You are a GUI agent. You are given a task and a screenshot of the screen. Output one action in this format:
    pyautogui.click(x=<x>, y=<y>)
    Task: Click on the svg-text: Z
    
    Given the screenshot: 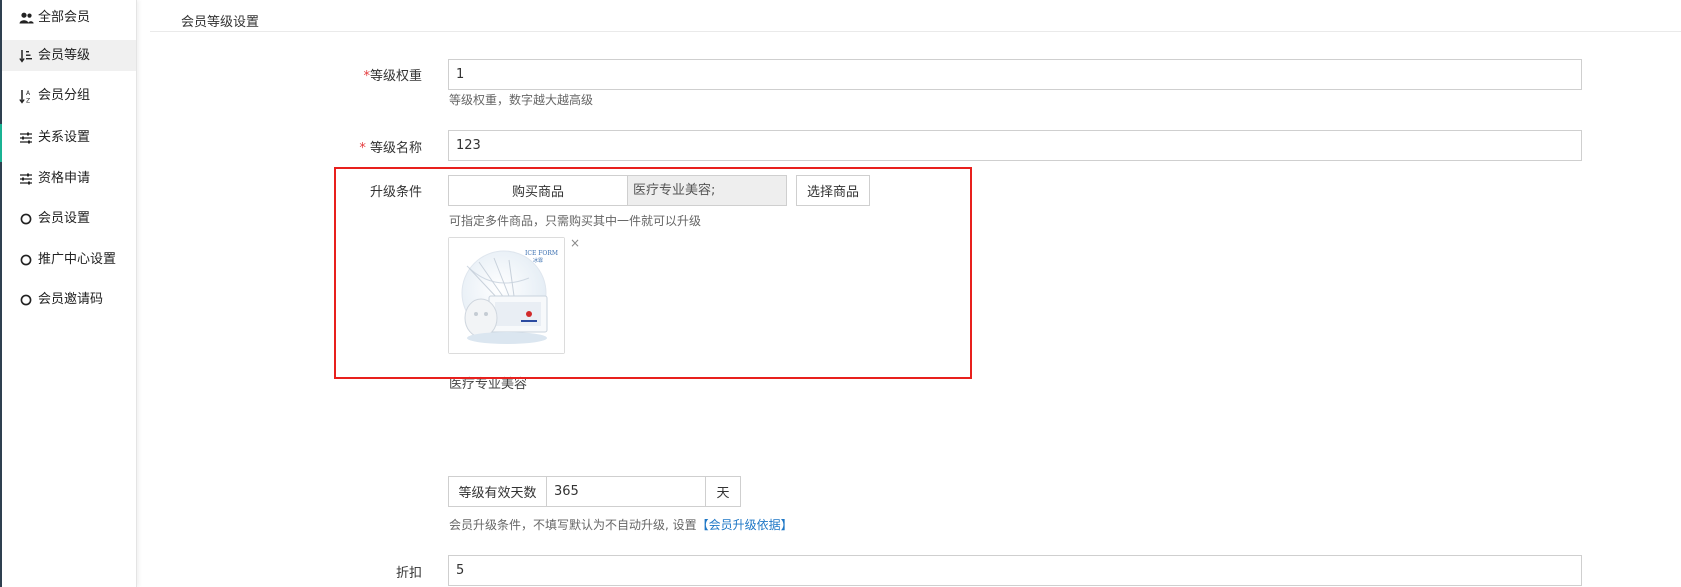 What is the action you would take?
    pyautogui.click(x=28, y=100)
    